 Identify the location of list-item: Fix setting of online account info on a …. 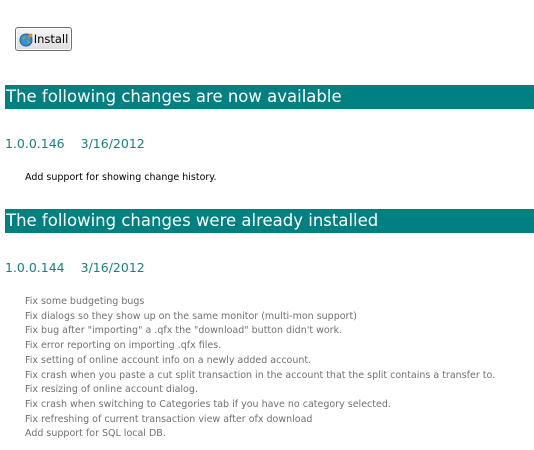
(168, 360).